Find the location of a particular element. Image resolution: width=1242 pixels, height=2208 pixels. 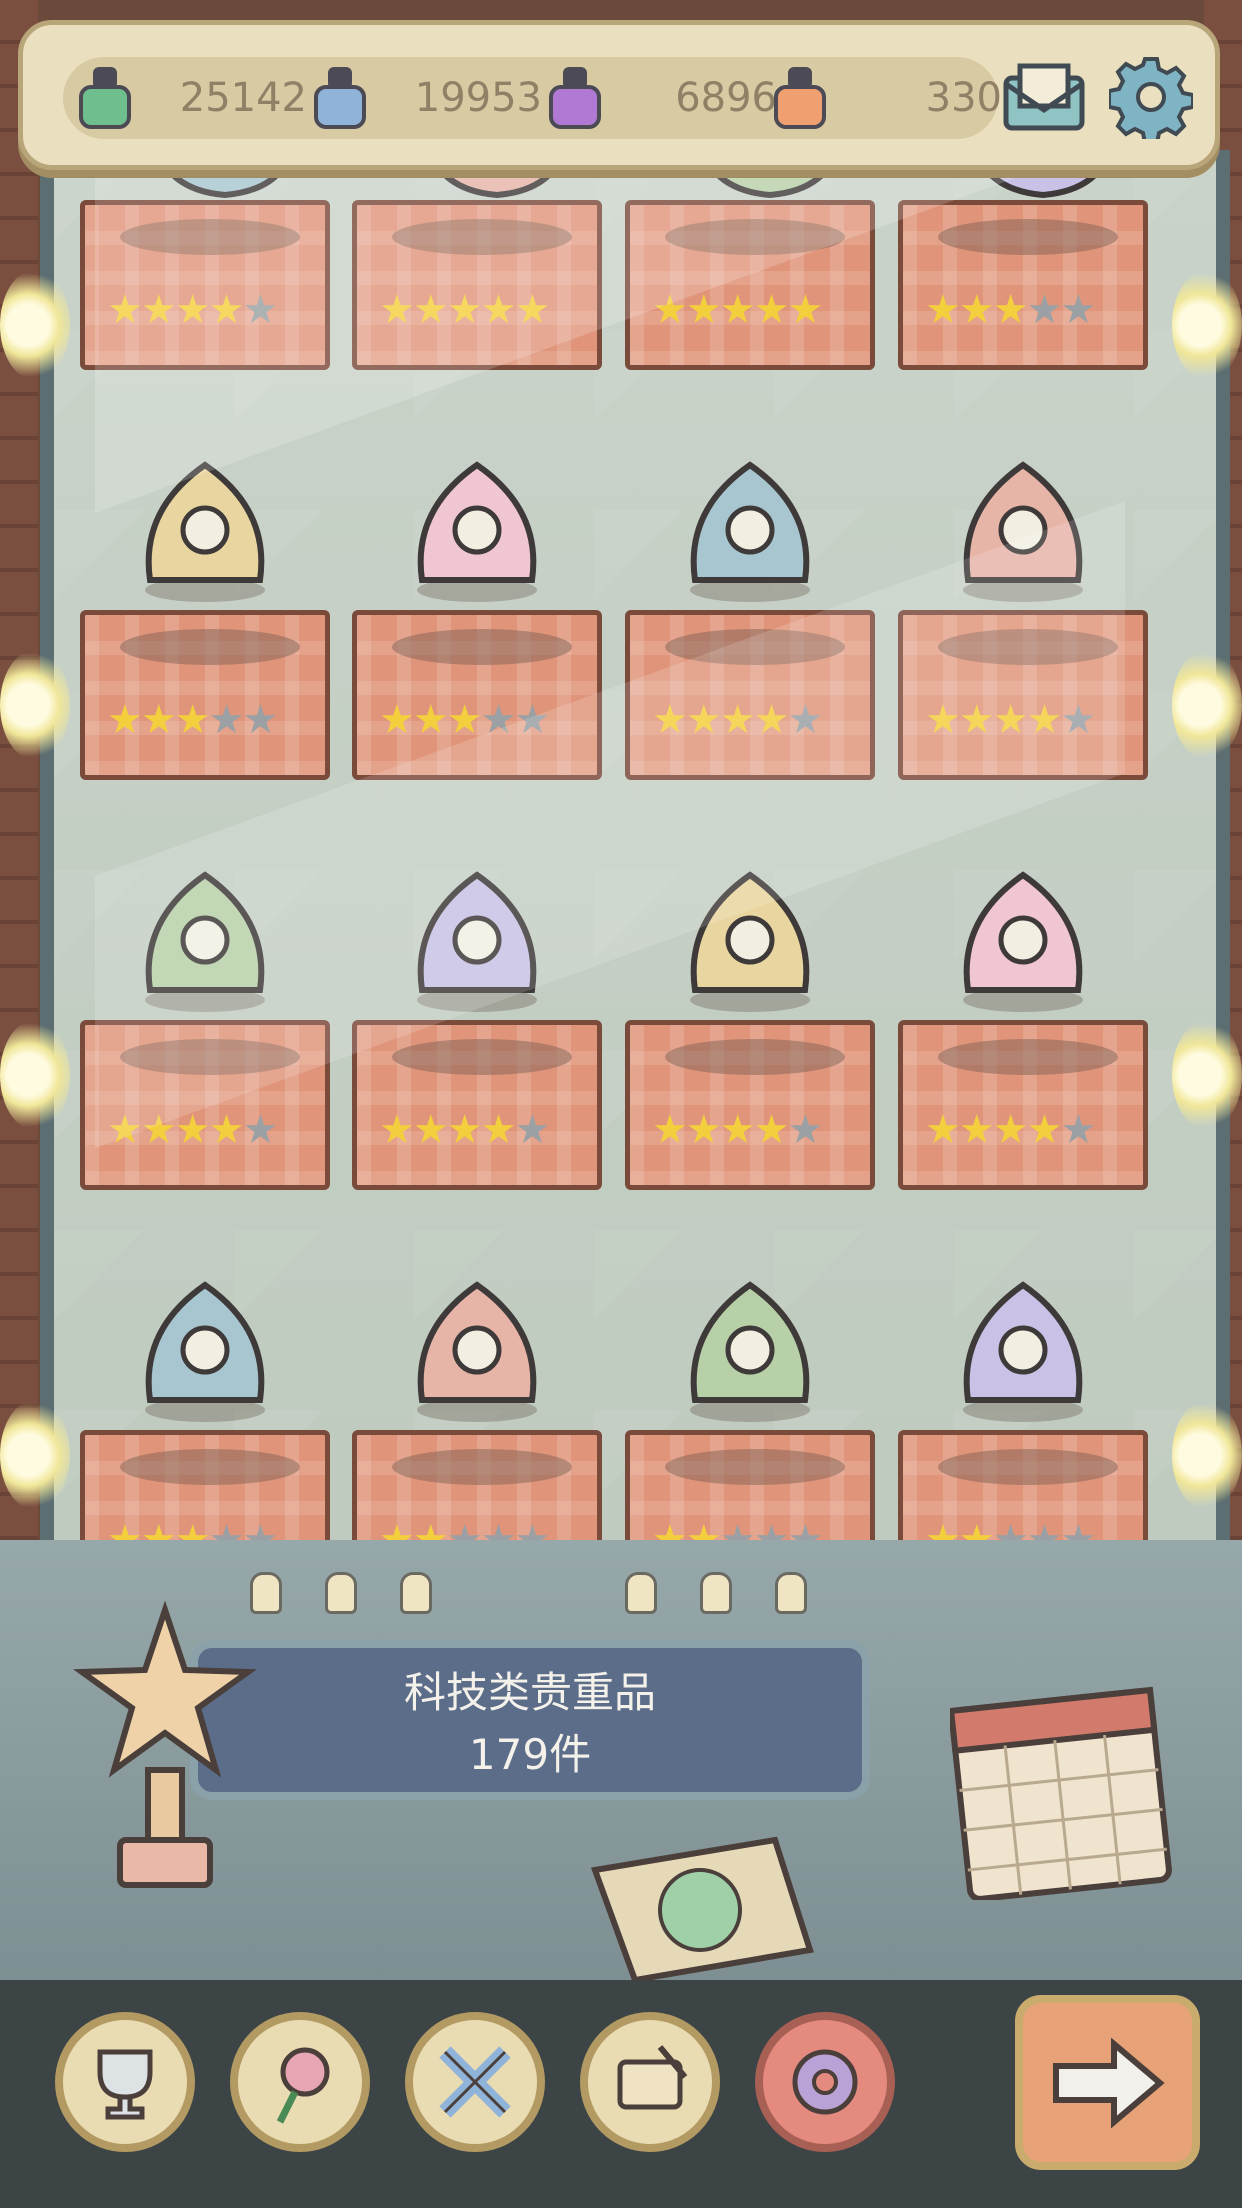

space-capsule-icon is located at coordinates (477, 935).